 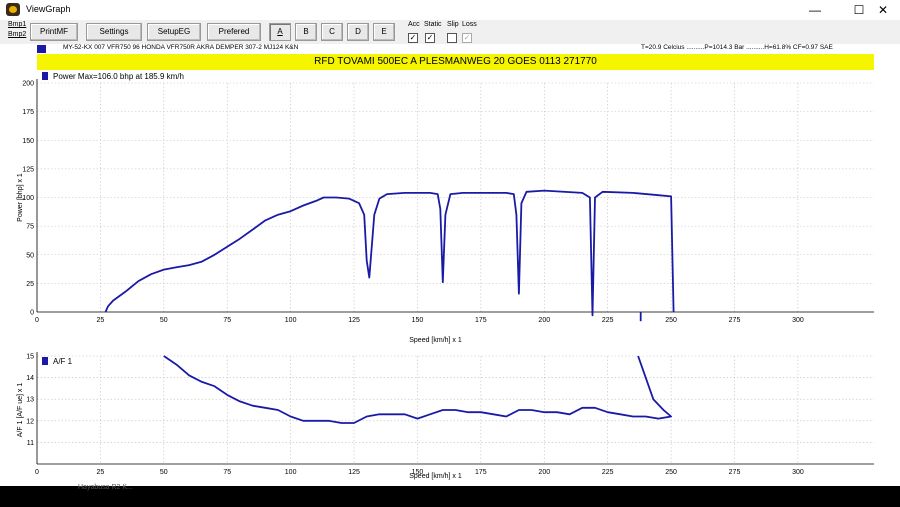 What do you see at coordinates (118, 76) in the screenshot?
I see `legend-label: Power Max=106.0 bhp at 185.9 km/h` at bounding box center [118, 76].